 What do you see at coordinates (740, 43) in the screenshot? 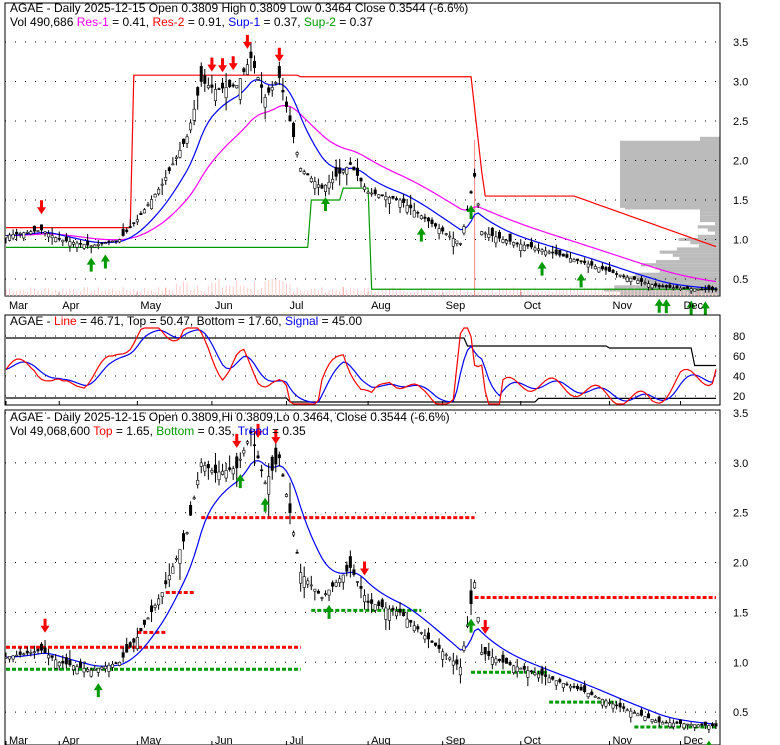
I see `price-tick-label: 3.5` at bounding box center [740, 43].